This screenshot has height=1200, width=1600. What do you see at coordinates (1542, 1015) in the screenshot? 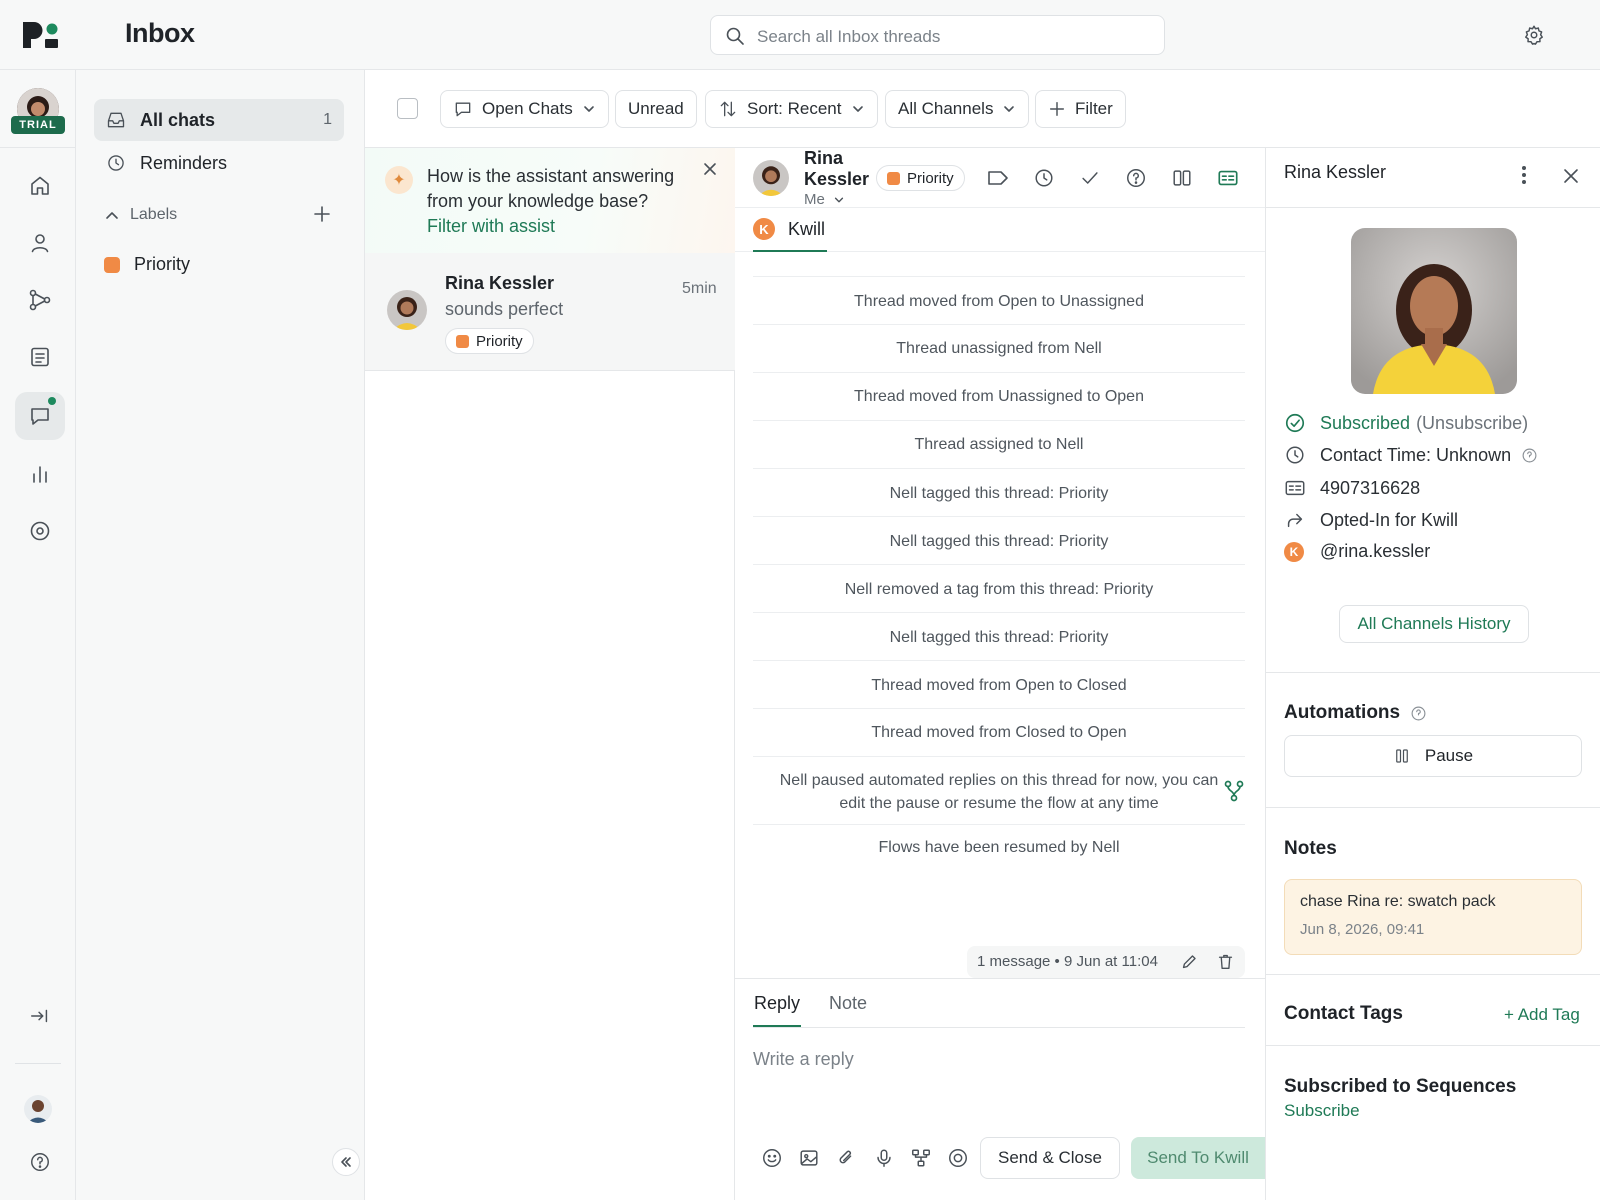
I see `add-tag-link: + Add Tag` at bounding box center [1542, 1015].